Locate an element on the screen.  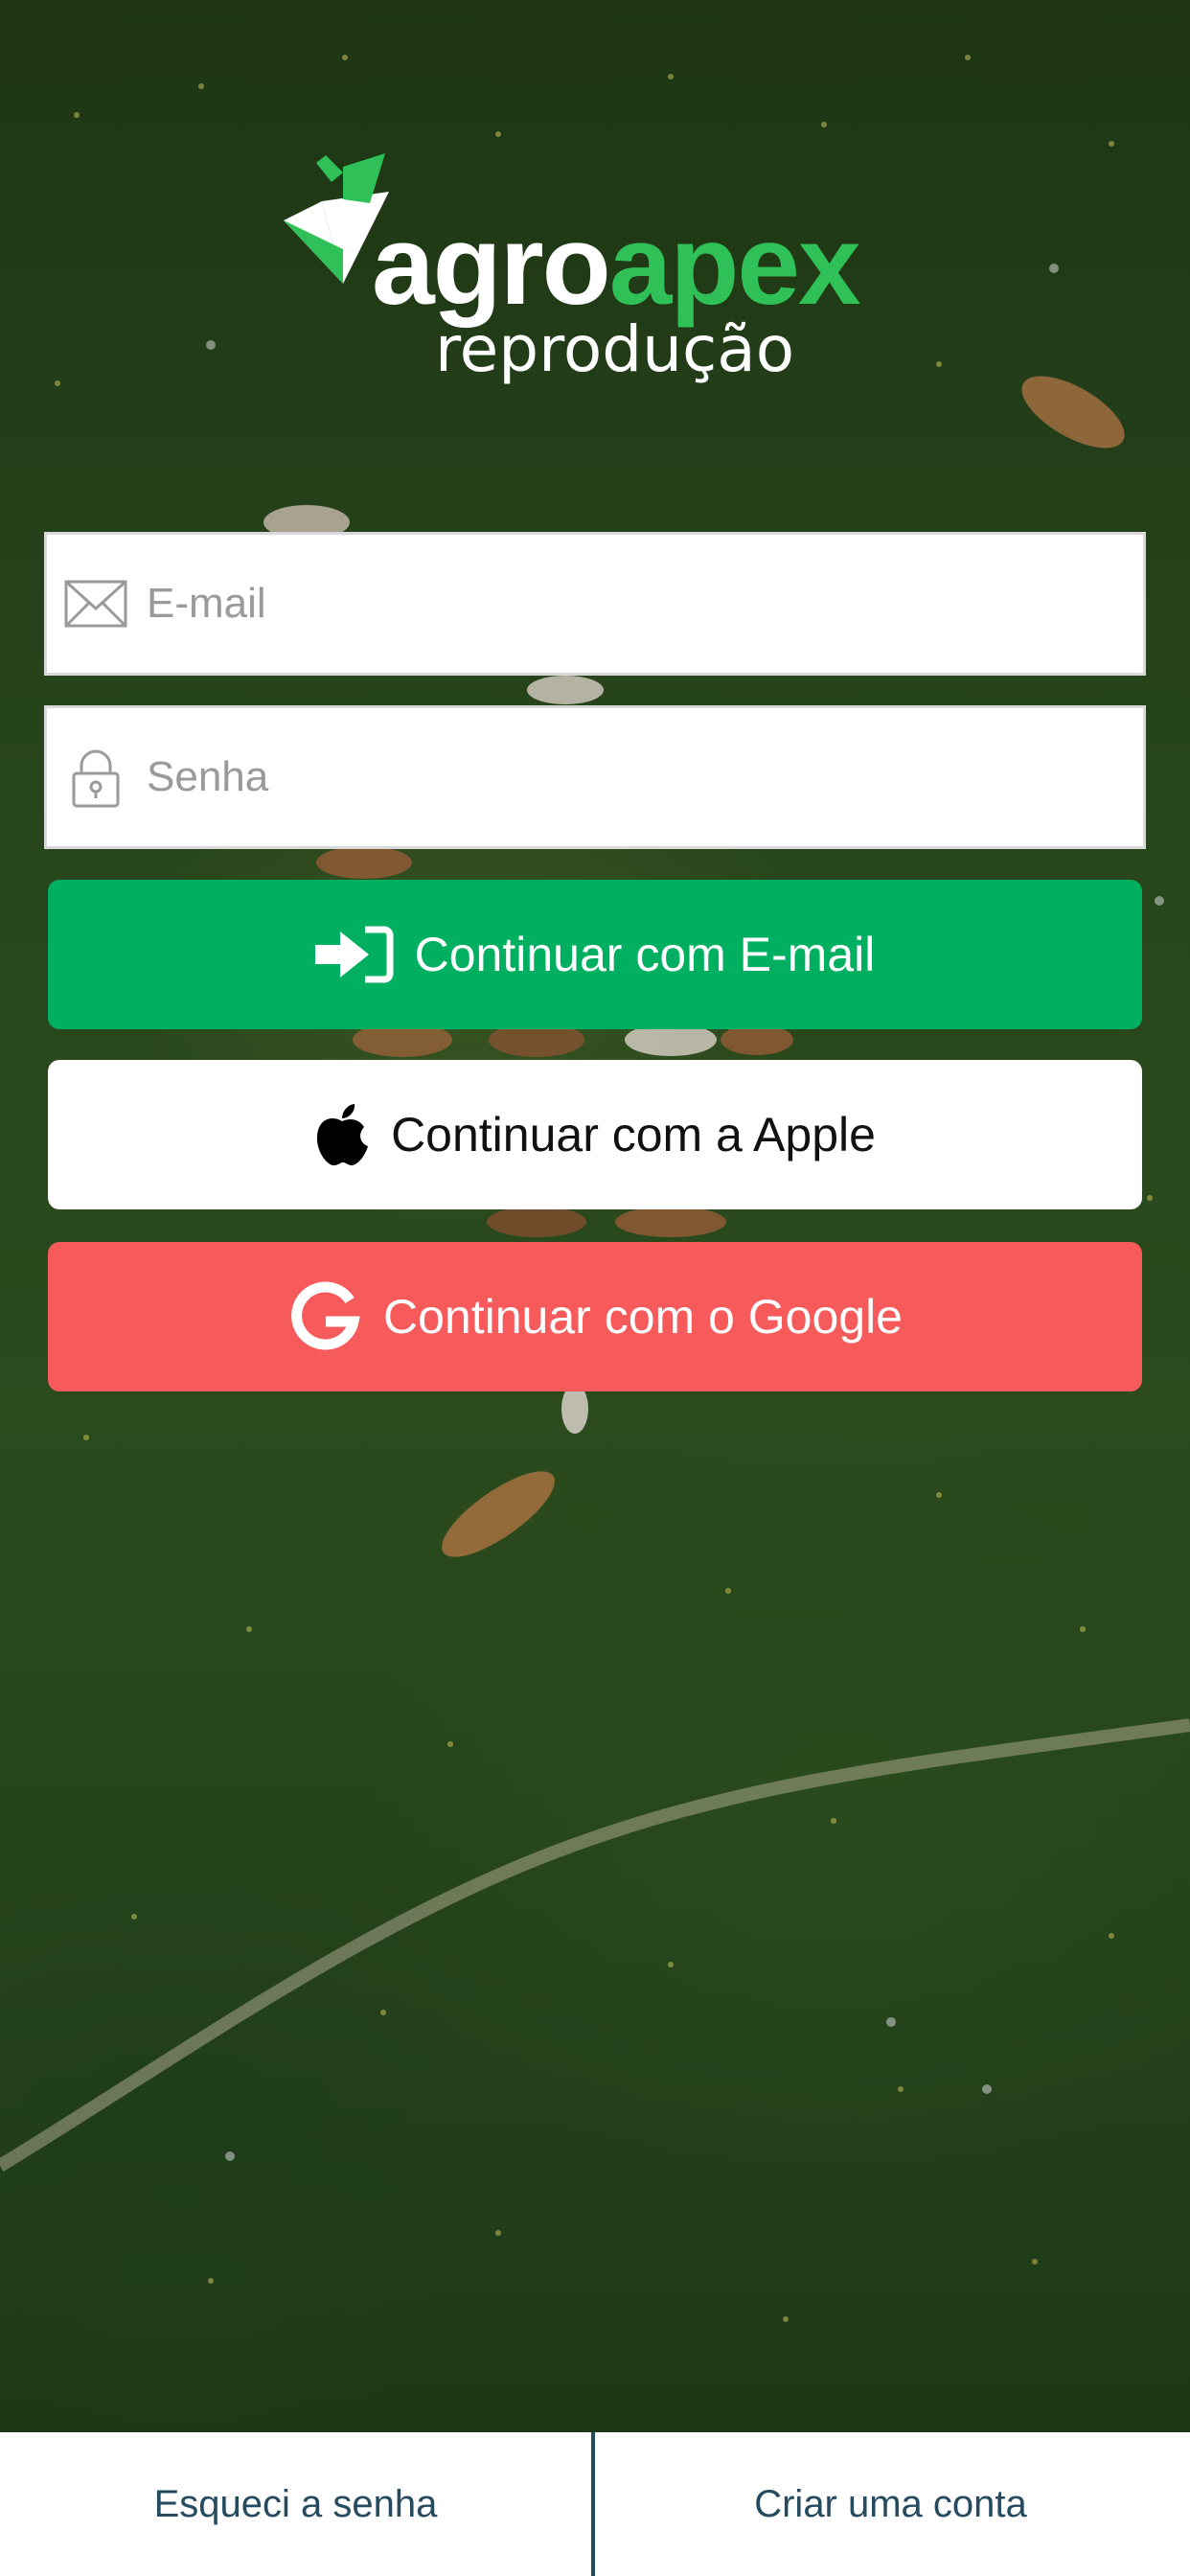
brand-wordmark: agroapex is located at coordinates (617, 265).